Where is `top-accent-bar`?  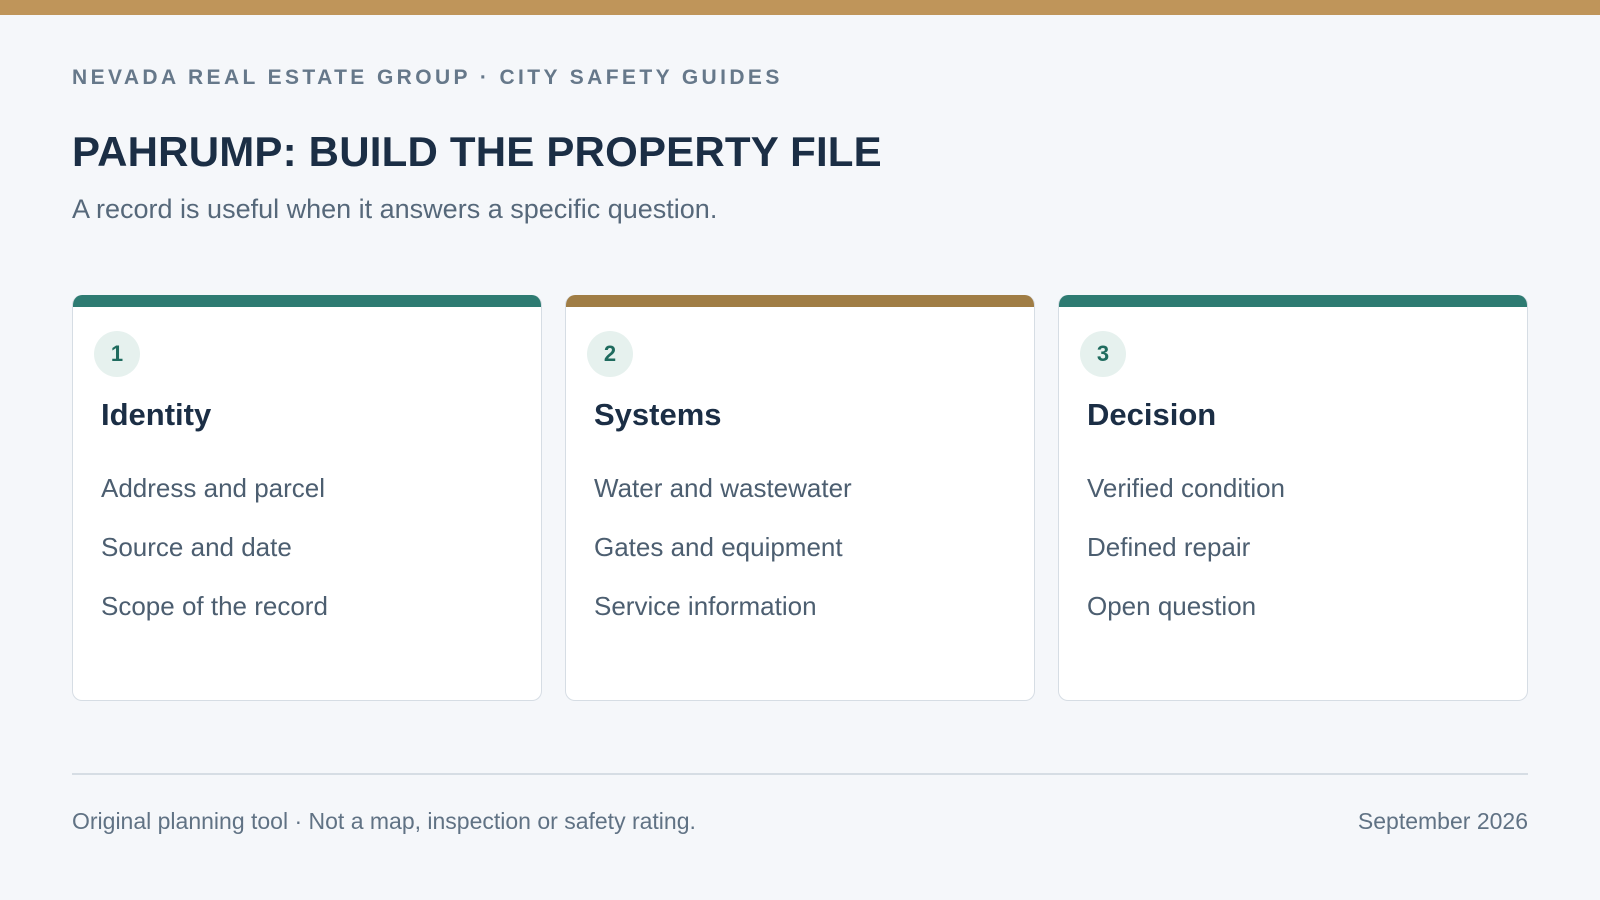
top-accent-bar is located at coordinates (800, 7).